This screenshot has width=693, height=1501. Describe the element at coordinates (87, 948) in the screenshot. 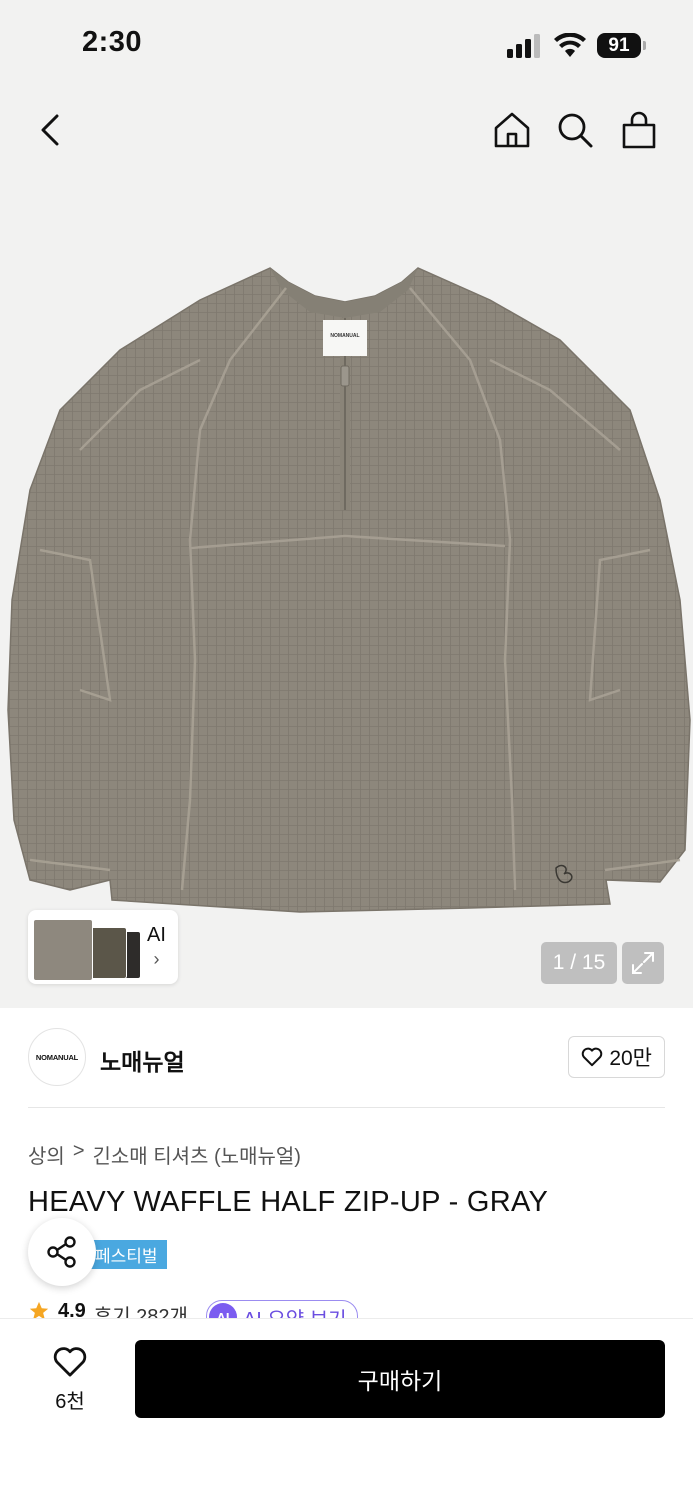

I see `thumbnail-stack` at that location.